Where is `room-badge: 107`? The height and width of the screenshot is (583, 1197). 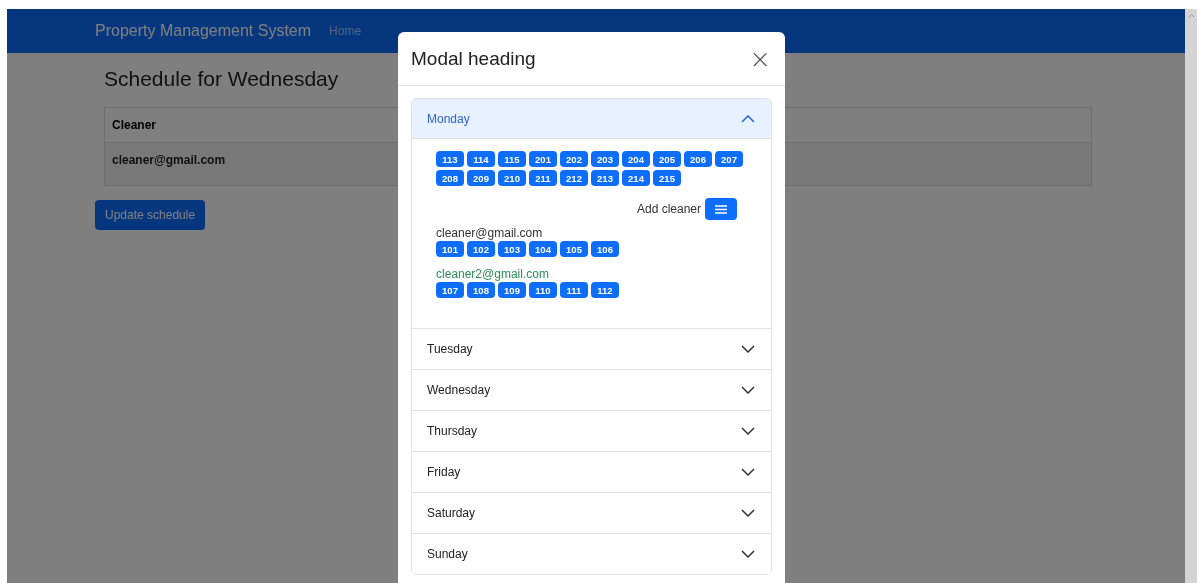
room-badge: 107 is located at coordinates (450, 290).